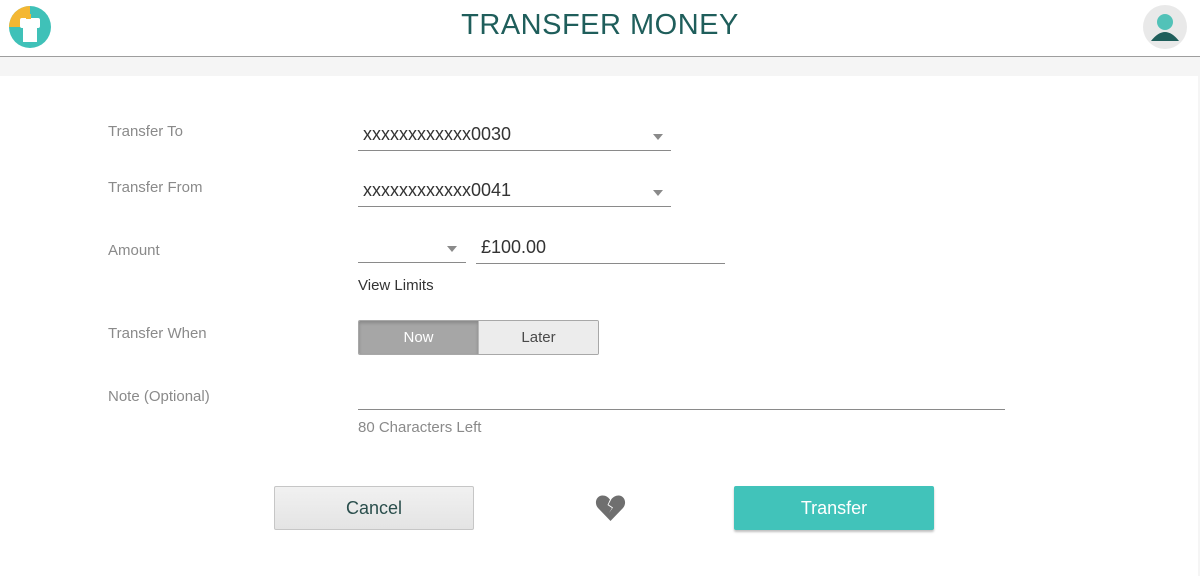  Describe the element at coordinates (155, 187) in the screenshot. I see `transfer-from-label: Transfer From` at that location.